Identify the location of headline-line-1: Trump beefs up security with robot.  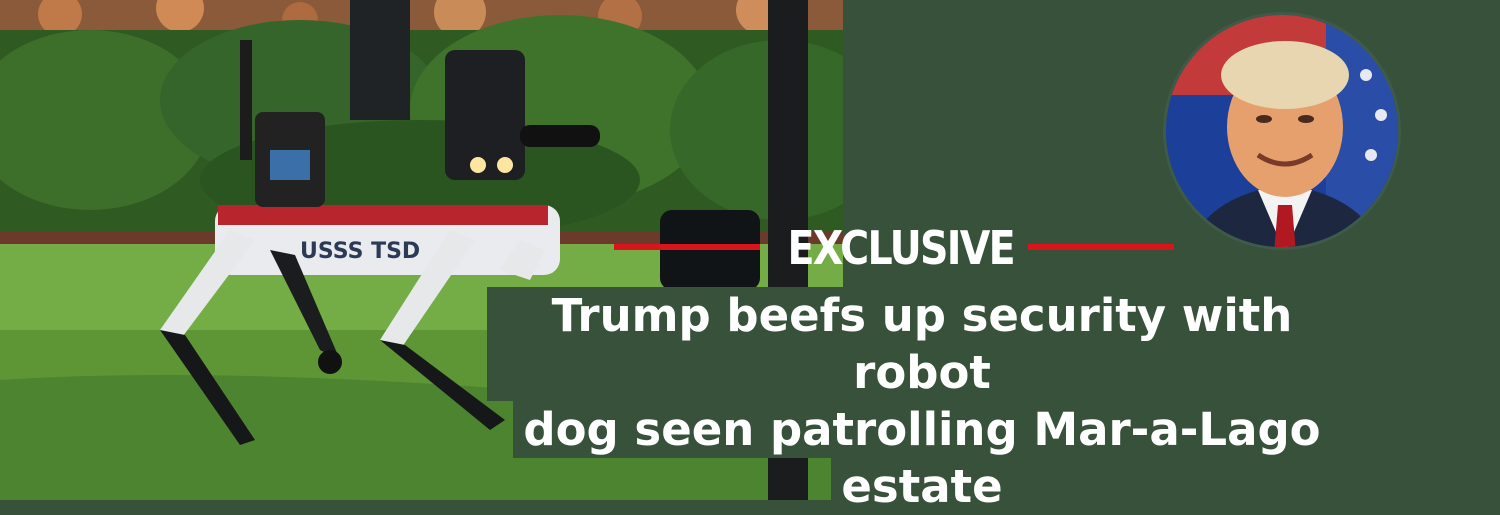
(922, 344).